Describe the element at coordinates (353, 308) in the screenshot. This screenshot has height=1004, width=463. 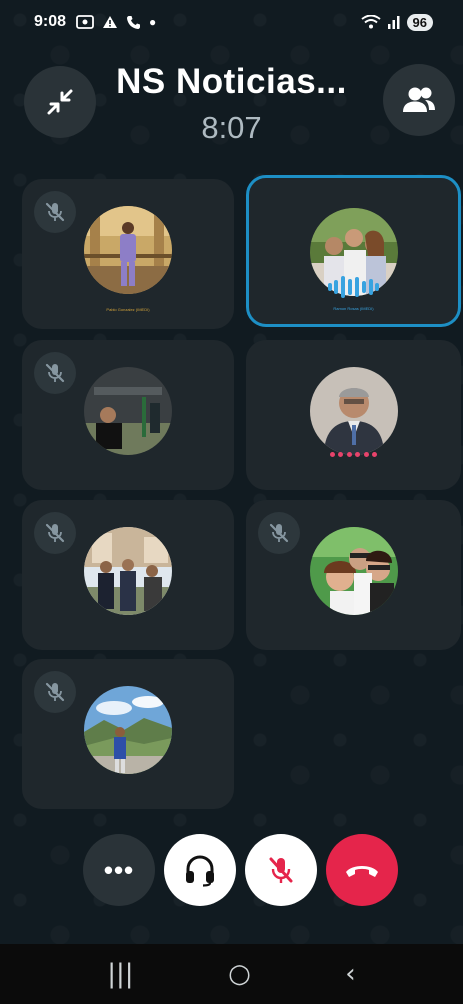
I see `participant-name: Ramon Rosas (IMEDI)` at that location.